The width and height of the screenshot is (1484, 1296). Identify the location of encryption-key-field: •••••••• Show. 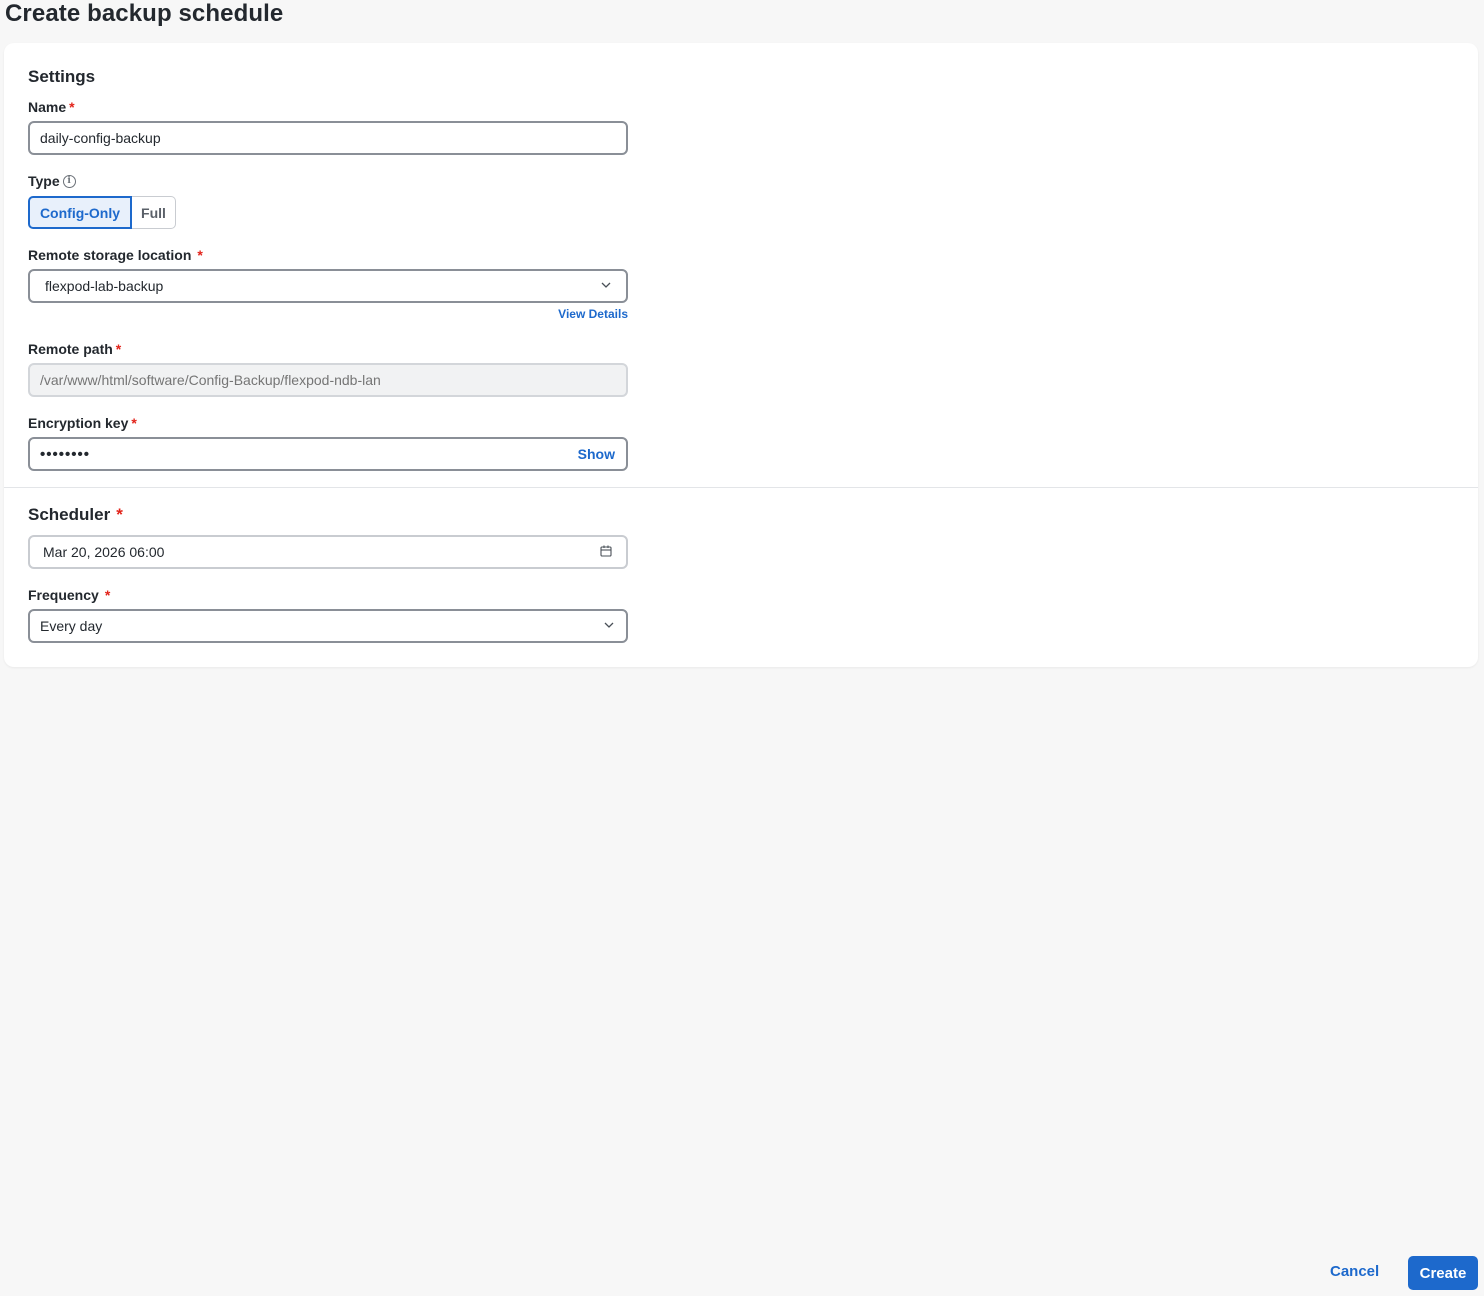
(328, 454).